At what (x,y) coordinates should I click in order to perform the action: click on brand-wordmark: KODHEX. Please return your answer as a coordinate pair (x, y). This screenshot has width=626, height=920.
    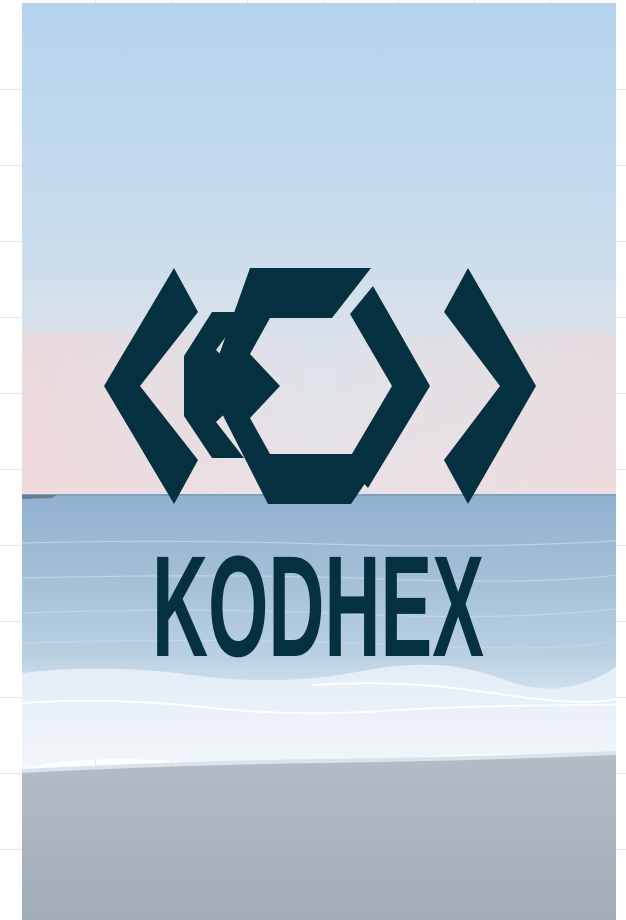
    Looking at the image, I should click on (318, 604).